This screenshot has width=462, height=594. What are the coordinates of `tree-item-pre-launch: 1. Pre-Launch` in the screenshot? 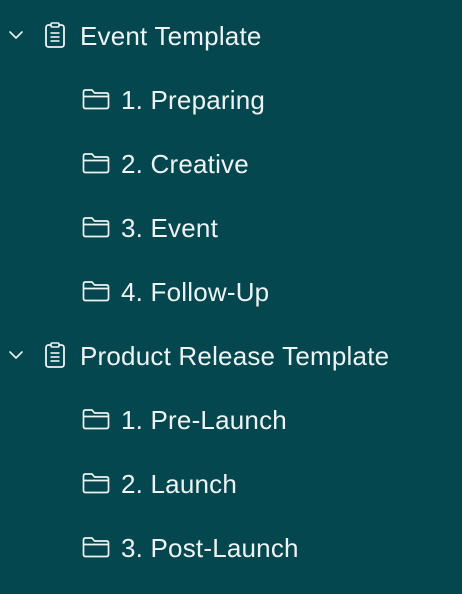 It's located at (231, 418).